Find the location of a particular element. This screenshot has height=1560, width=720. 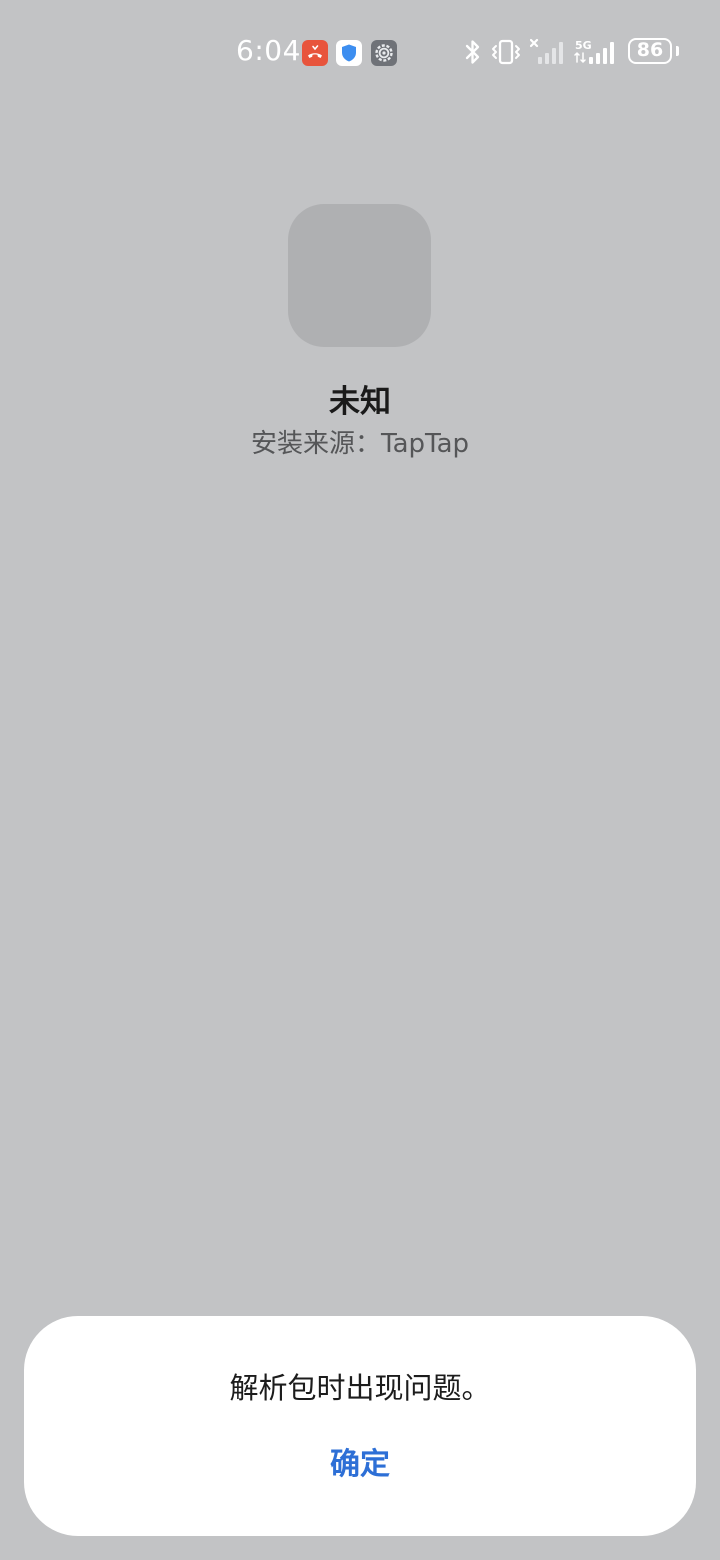

vibrate-icon is located at coordinates (506, 52).